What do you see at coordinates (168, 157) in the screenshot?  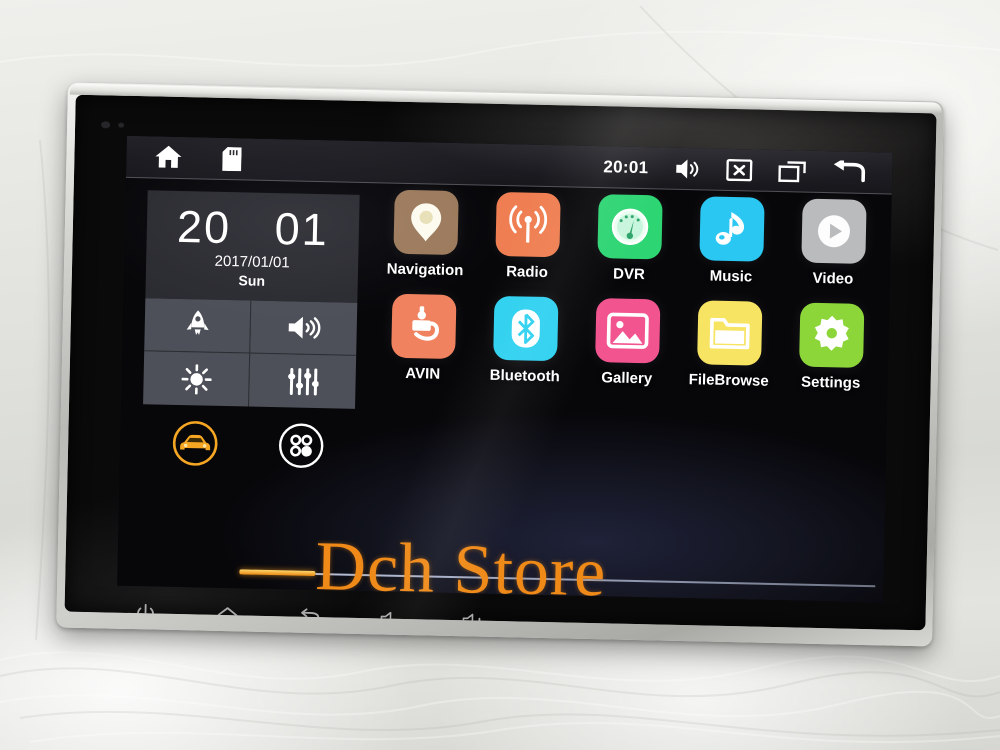 I see `home-icon` at bounding box center [168, 157].